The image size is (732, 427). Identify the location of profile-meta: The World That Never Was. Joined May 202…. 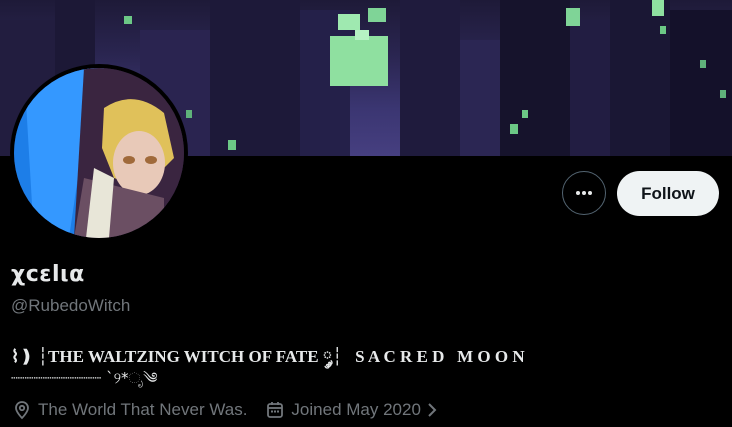
(237, 410).